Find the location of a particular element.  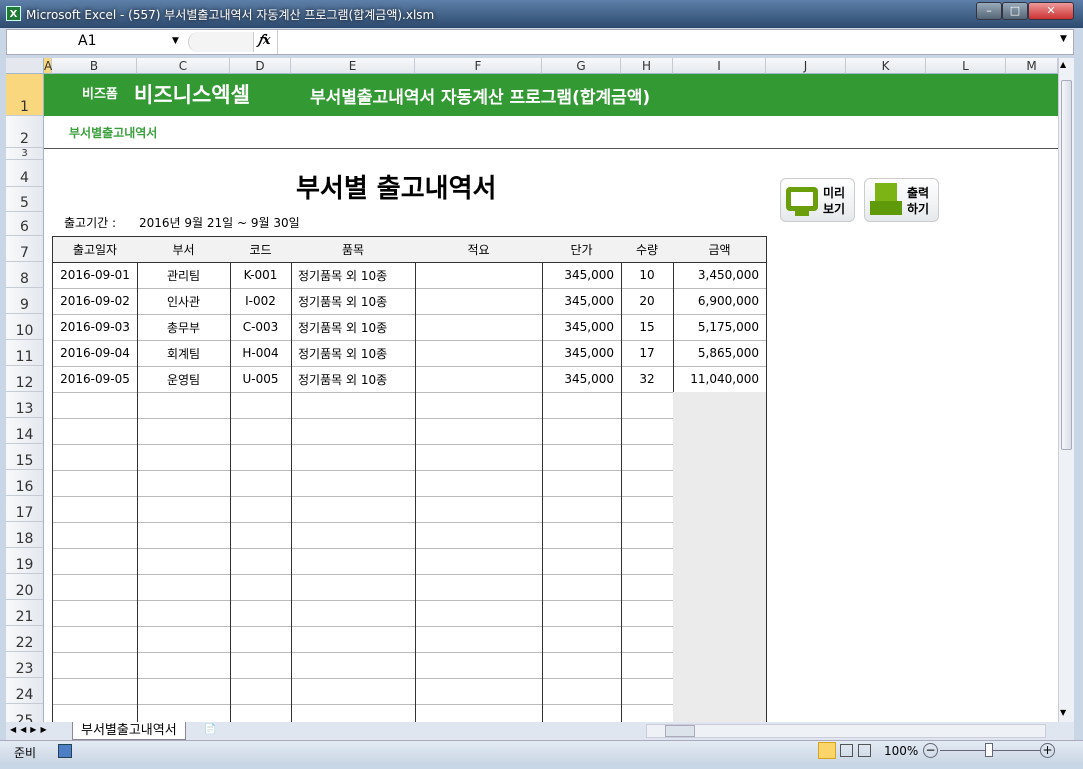

row-header-19: 19 is located at coordinates (25, 561).